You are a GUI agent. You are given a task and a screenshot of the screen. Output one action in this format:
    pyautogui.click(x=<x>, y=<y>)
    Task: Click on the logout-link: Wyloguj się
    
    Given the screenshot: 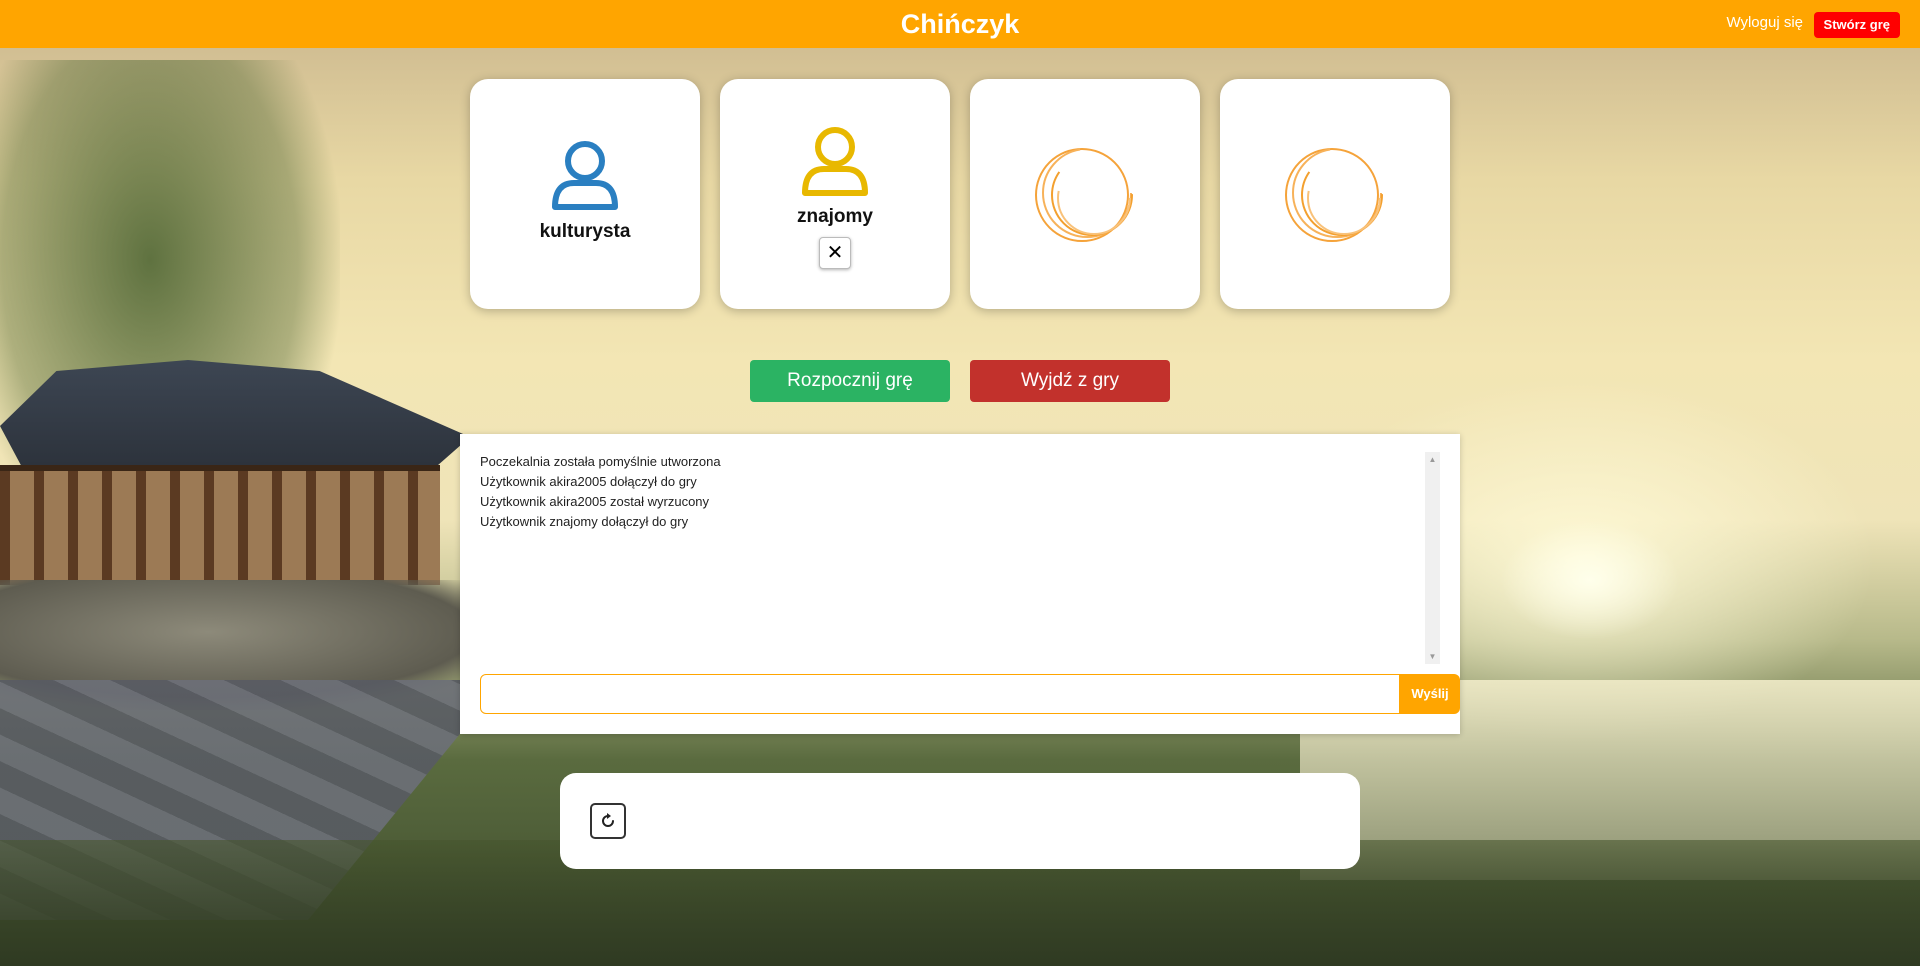 What is the action you would take?
    pyautogui.click(x=1764, y=24)
    